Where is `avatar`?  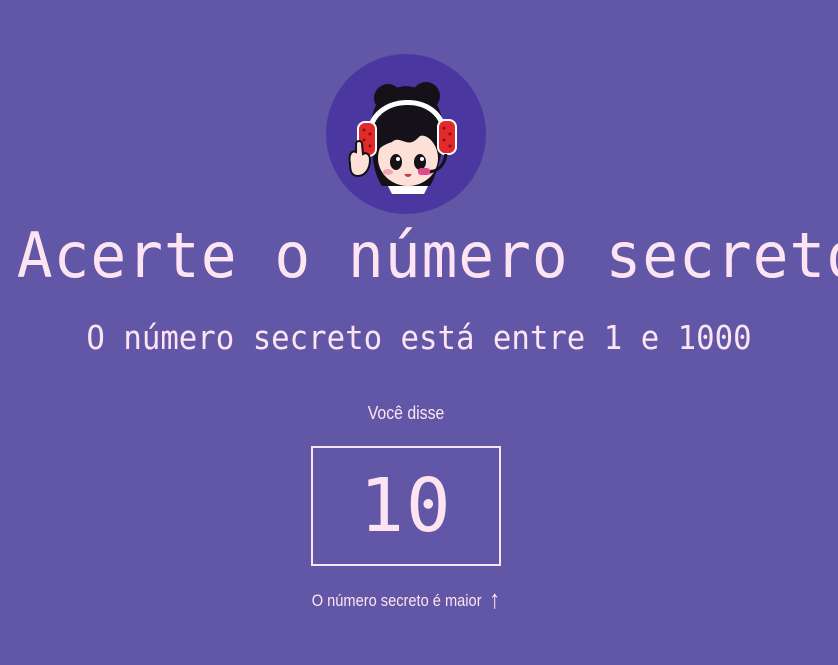
avatar is located at coordinates (406, 134).